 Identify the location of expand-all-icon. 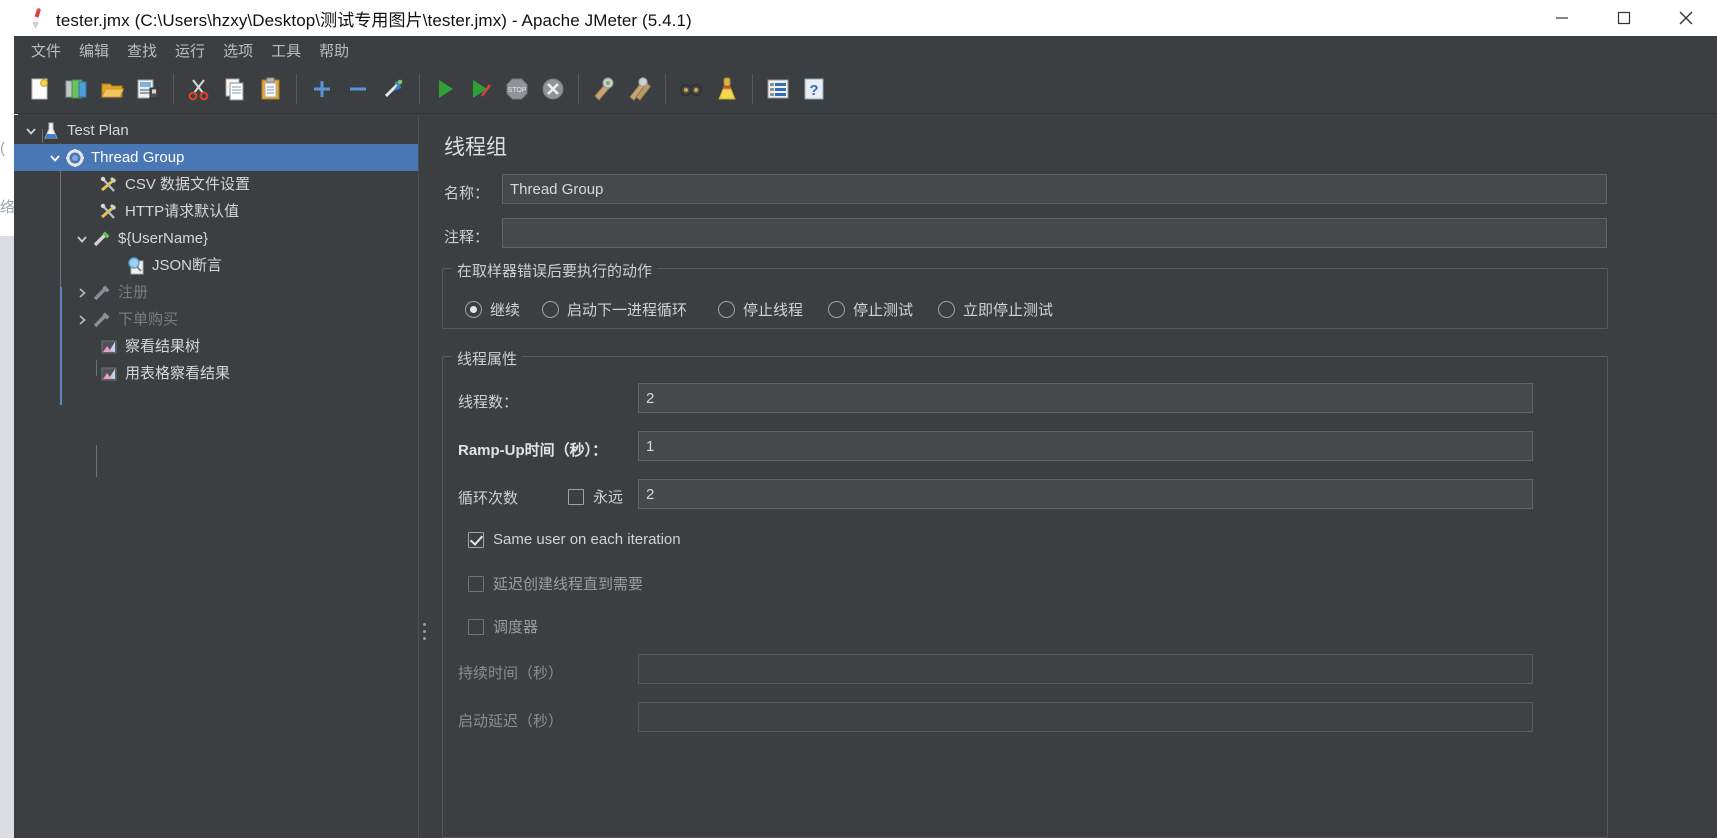
(322, 89).